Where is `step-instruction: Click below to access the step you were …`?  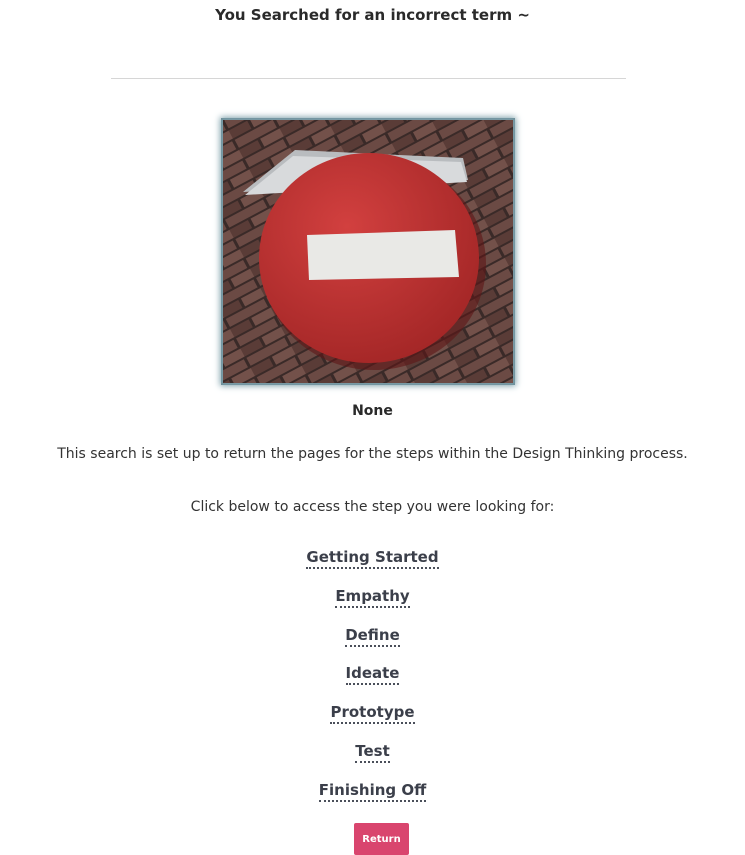 step-instruction: Click below to access the step you were … is located at coordinates (372, 507).